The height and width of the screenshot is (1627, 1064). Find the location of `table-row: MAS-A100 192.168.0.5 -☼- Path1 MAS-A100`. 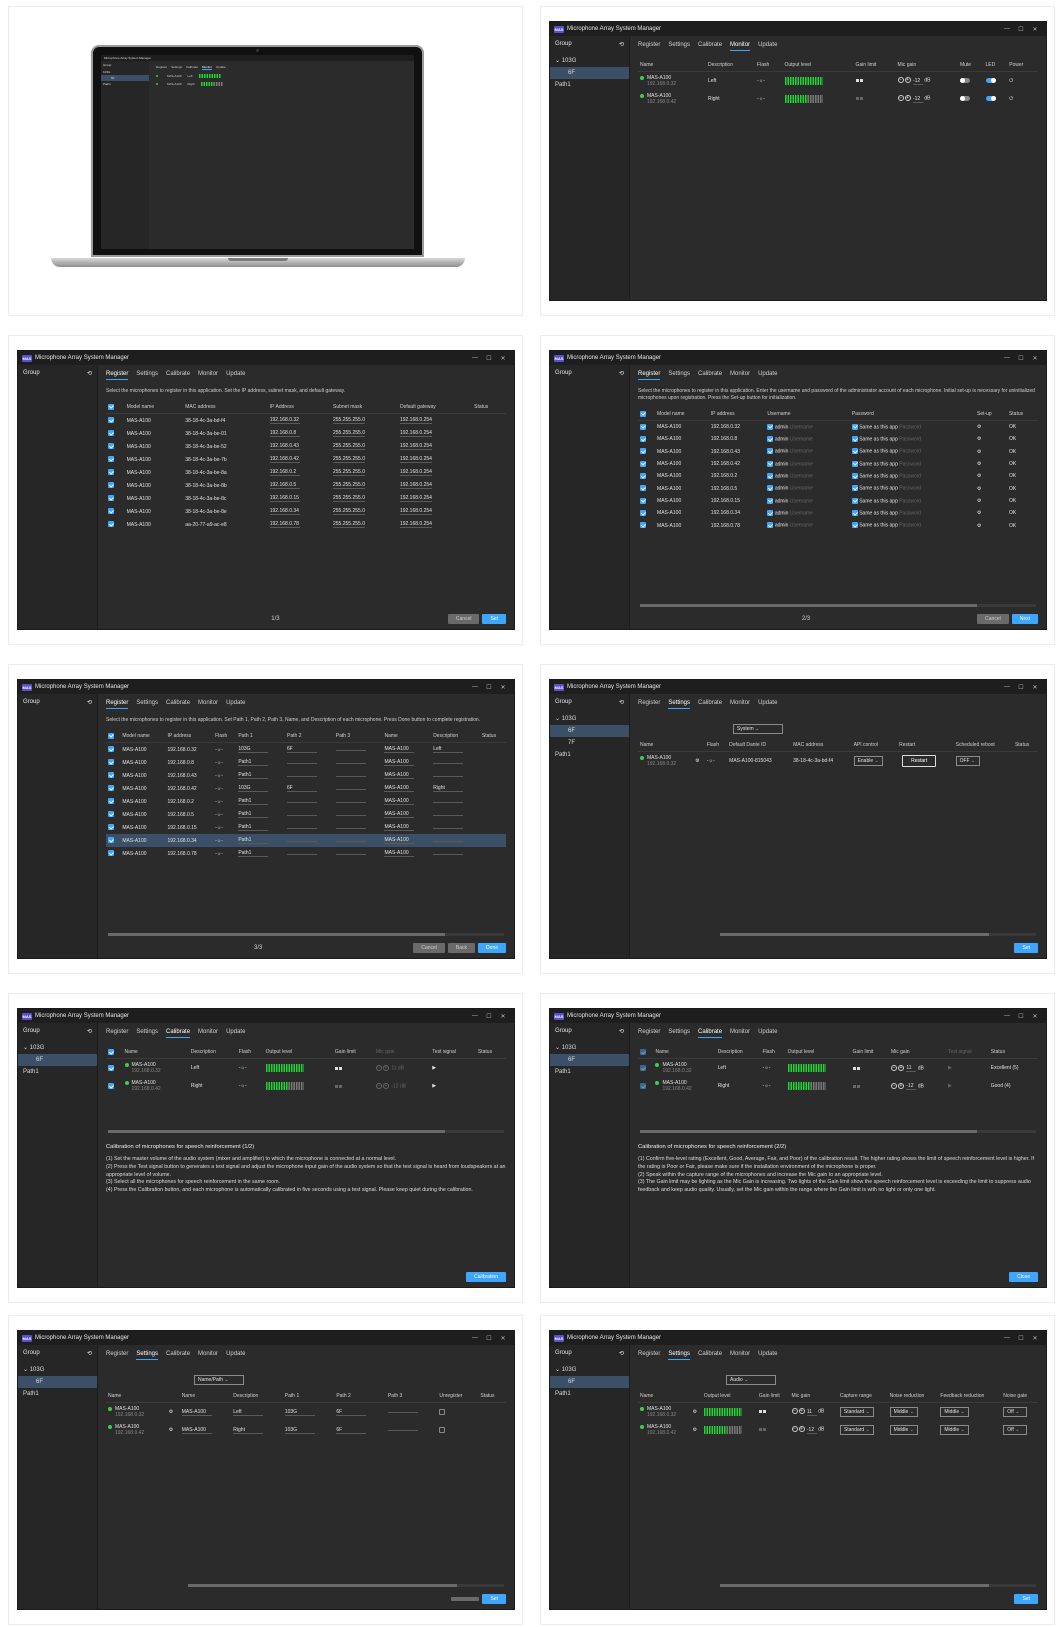

table-row: MAS-A100 192.168.0.5 -☼- Path1 MAS-A100 is located at coordinates (306, 814).